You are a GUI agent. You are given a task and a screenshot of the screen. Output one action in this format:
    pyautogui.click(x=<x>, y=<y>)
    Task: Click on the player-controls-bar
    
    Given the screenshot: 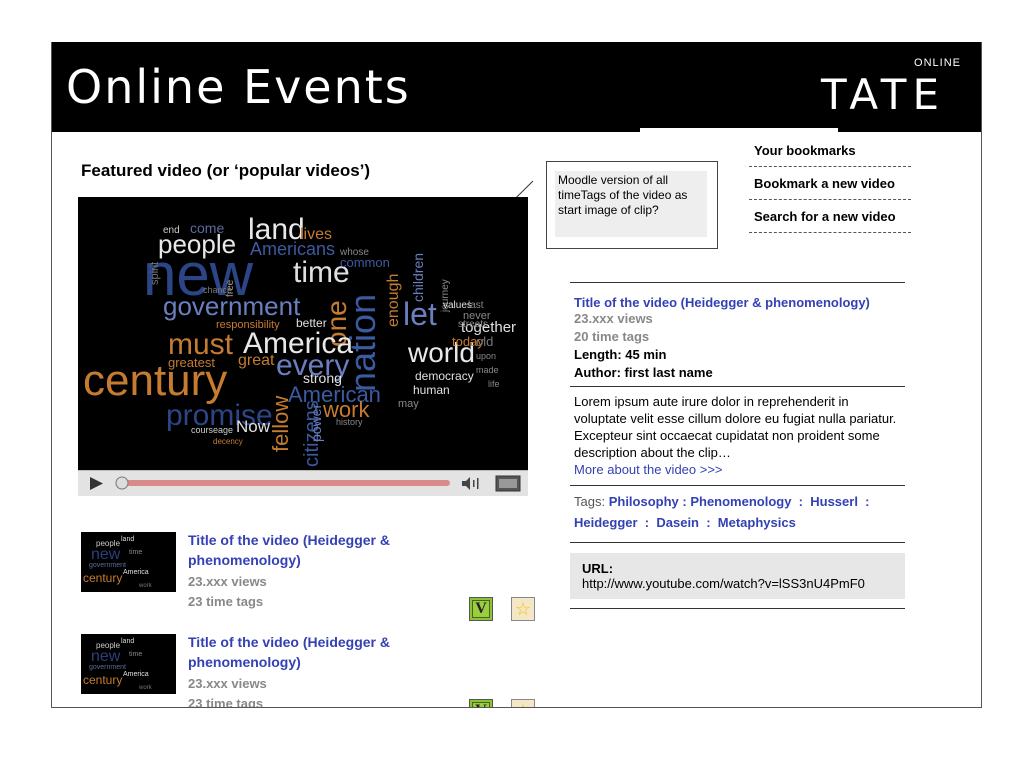 What is the action you would take?
    pyautogui.click(x=303, y=483)
    